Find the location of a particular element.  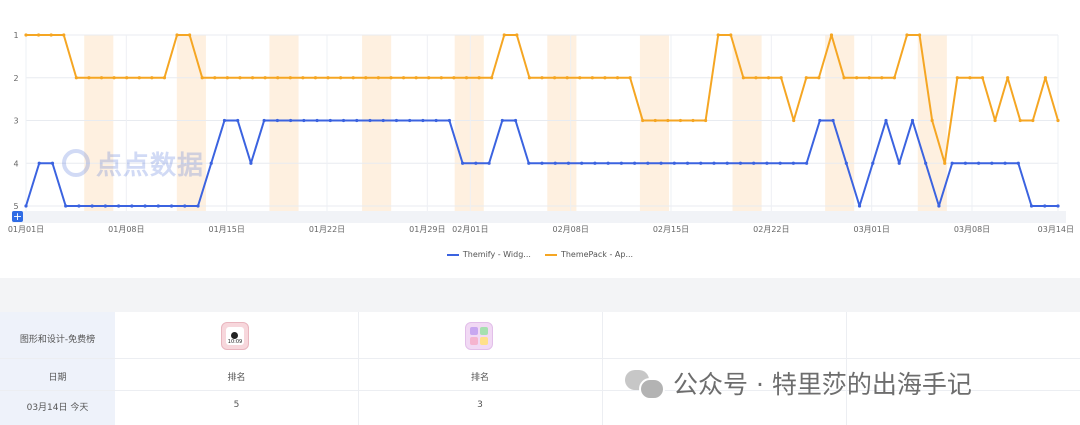

themify-app-icon: 10:09 is located at coordinates (235, 336).